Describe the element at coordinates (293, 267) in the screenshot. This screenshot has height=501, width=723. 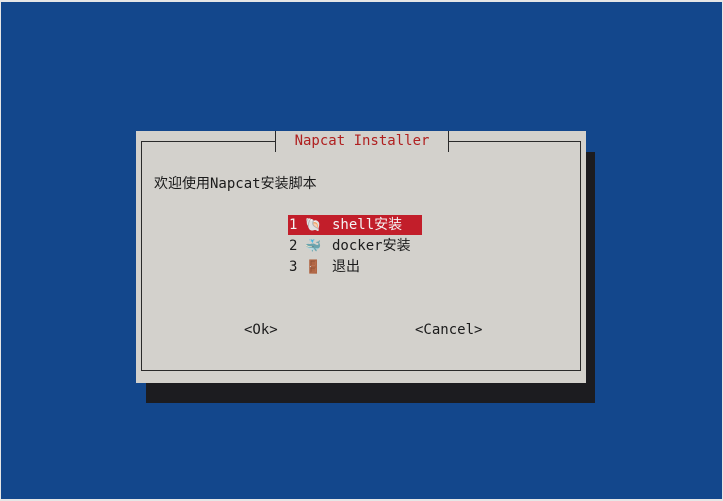
I see `menu-item-number: 3` at that location.